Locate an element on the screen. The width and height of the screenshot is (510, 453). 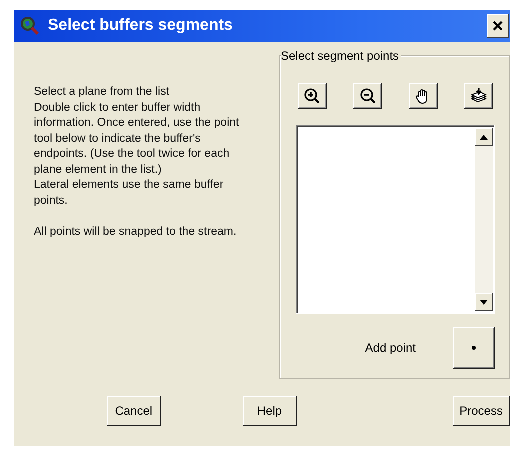
layers-icon is located at coordinates (478, 96).